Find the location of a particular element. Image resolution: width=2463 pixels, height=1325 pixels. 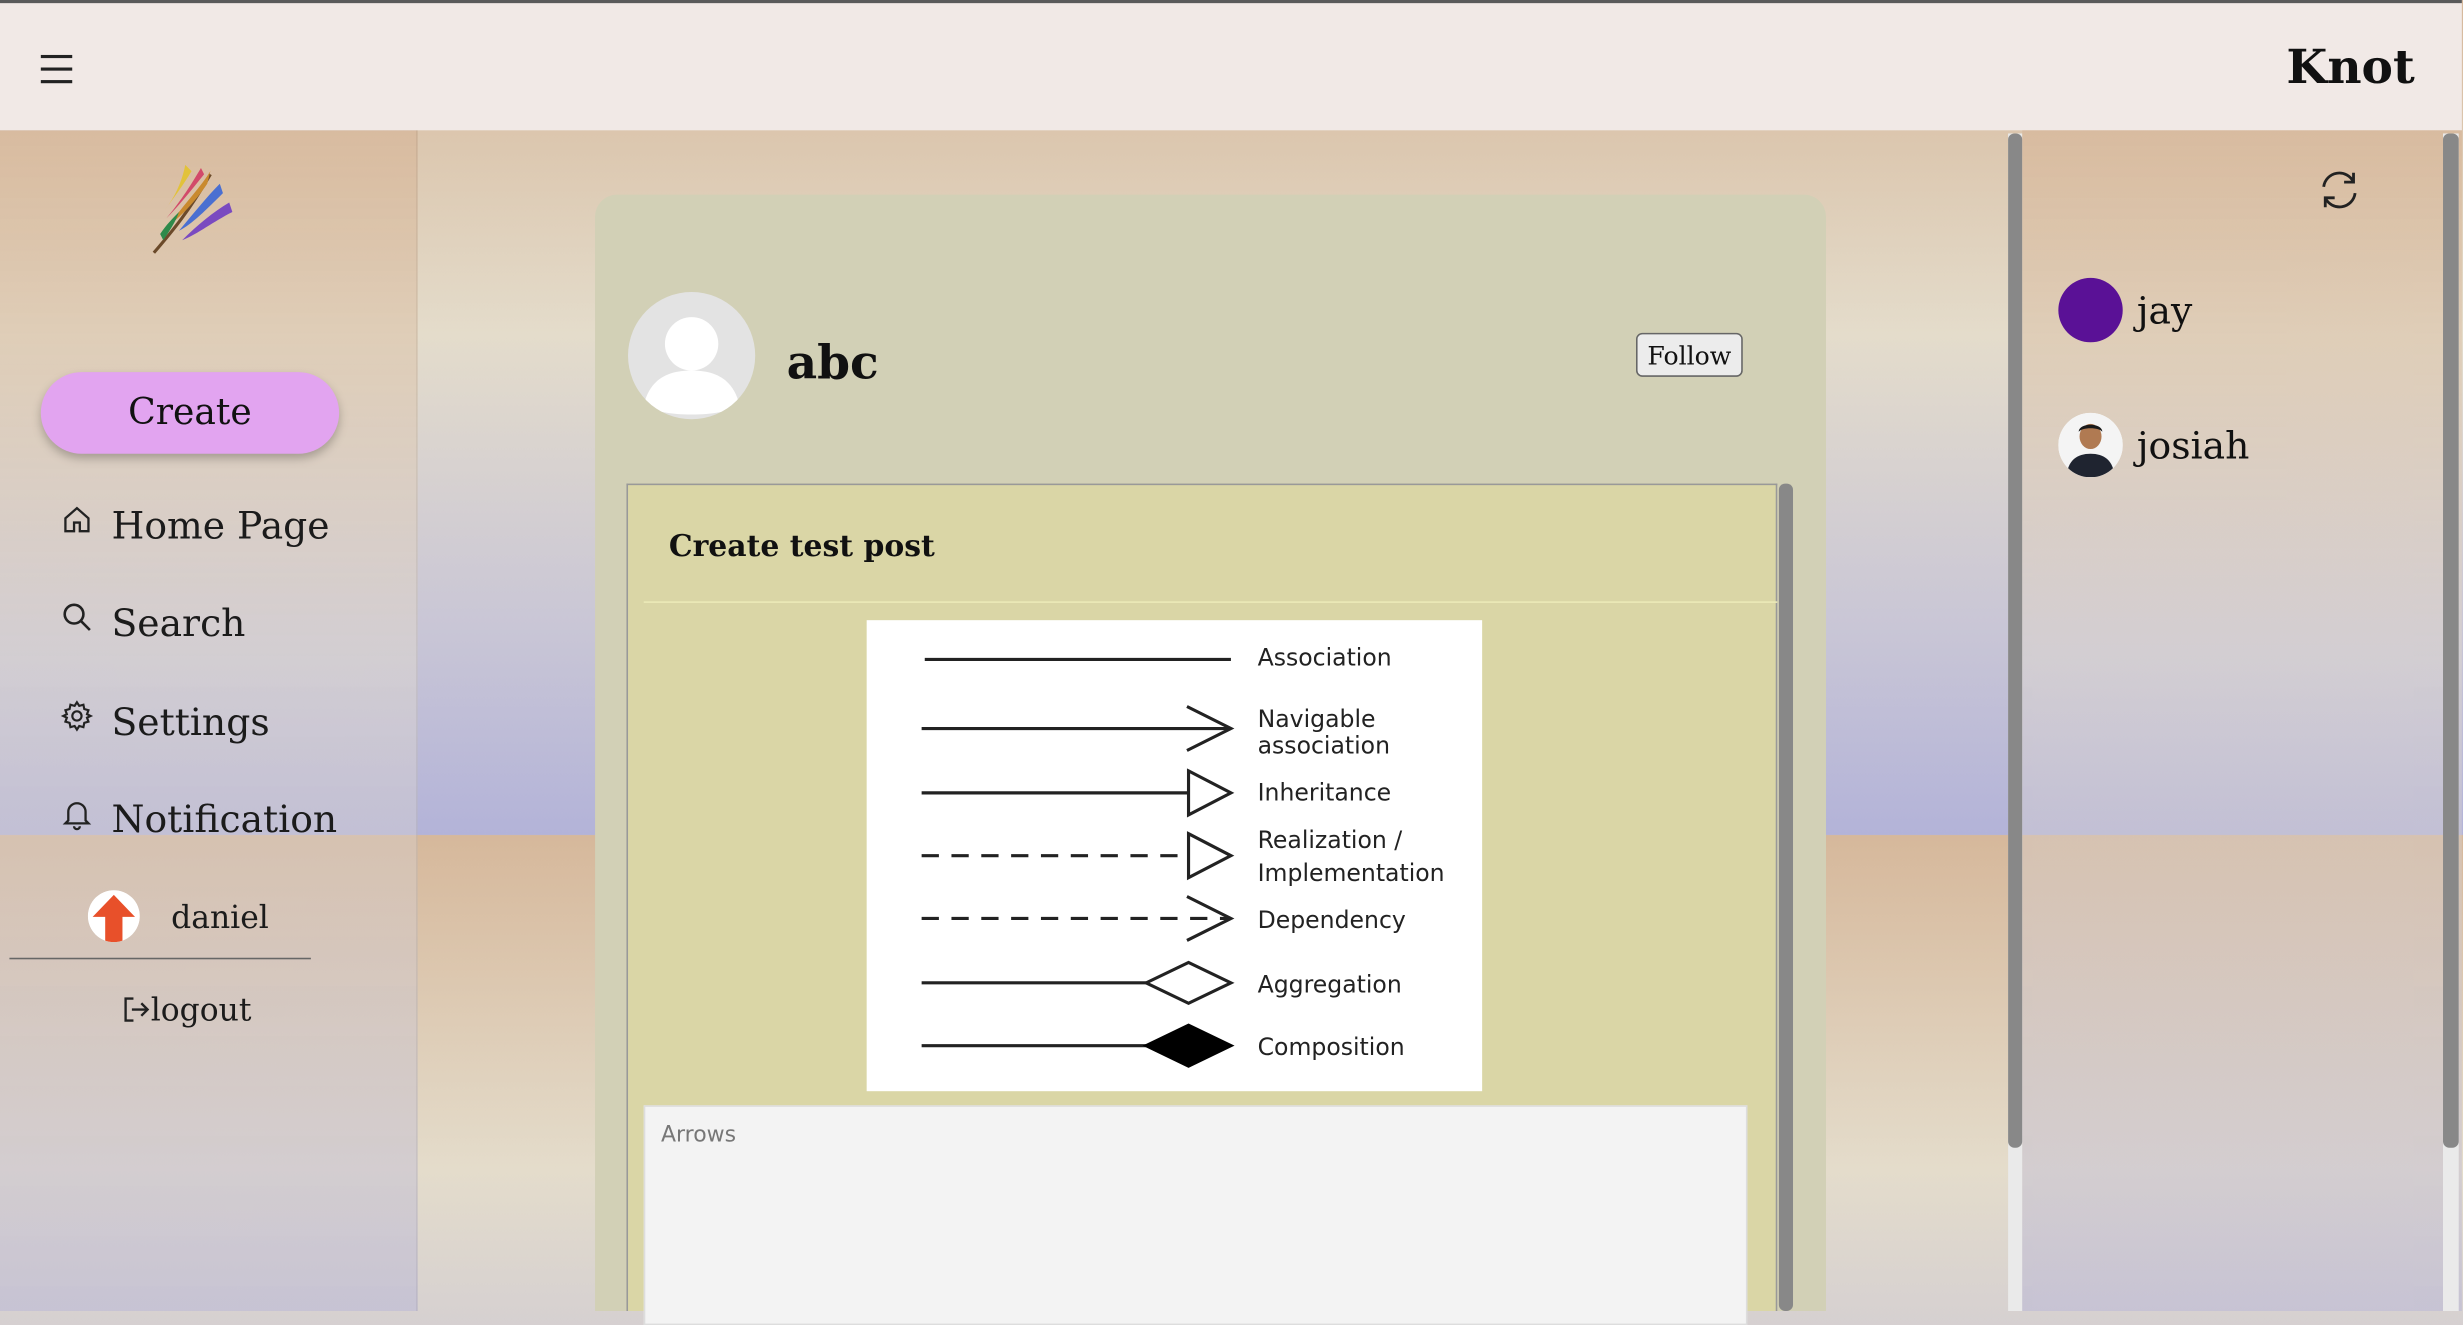

post-caption: Arrows is located at coordinates (698, 1135).